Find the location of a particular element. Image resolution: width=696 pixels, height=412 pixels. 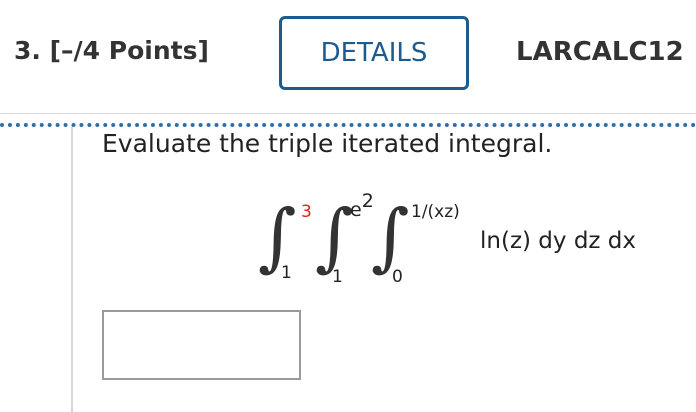

question-number-points: 3. [–/4 Points] is located at coordinates (111, 50).